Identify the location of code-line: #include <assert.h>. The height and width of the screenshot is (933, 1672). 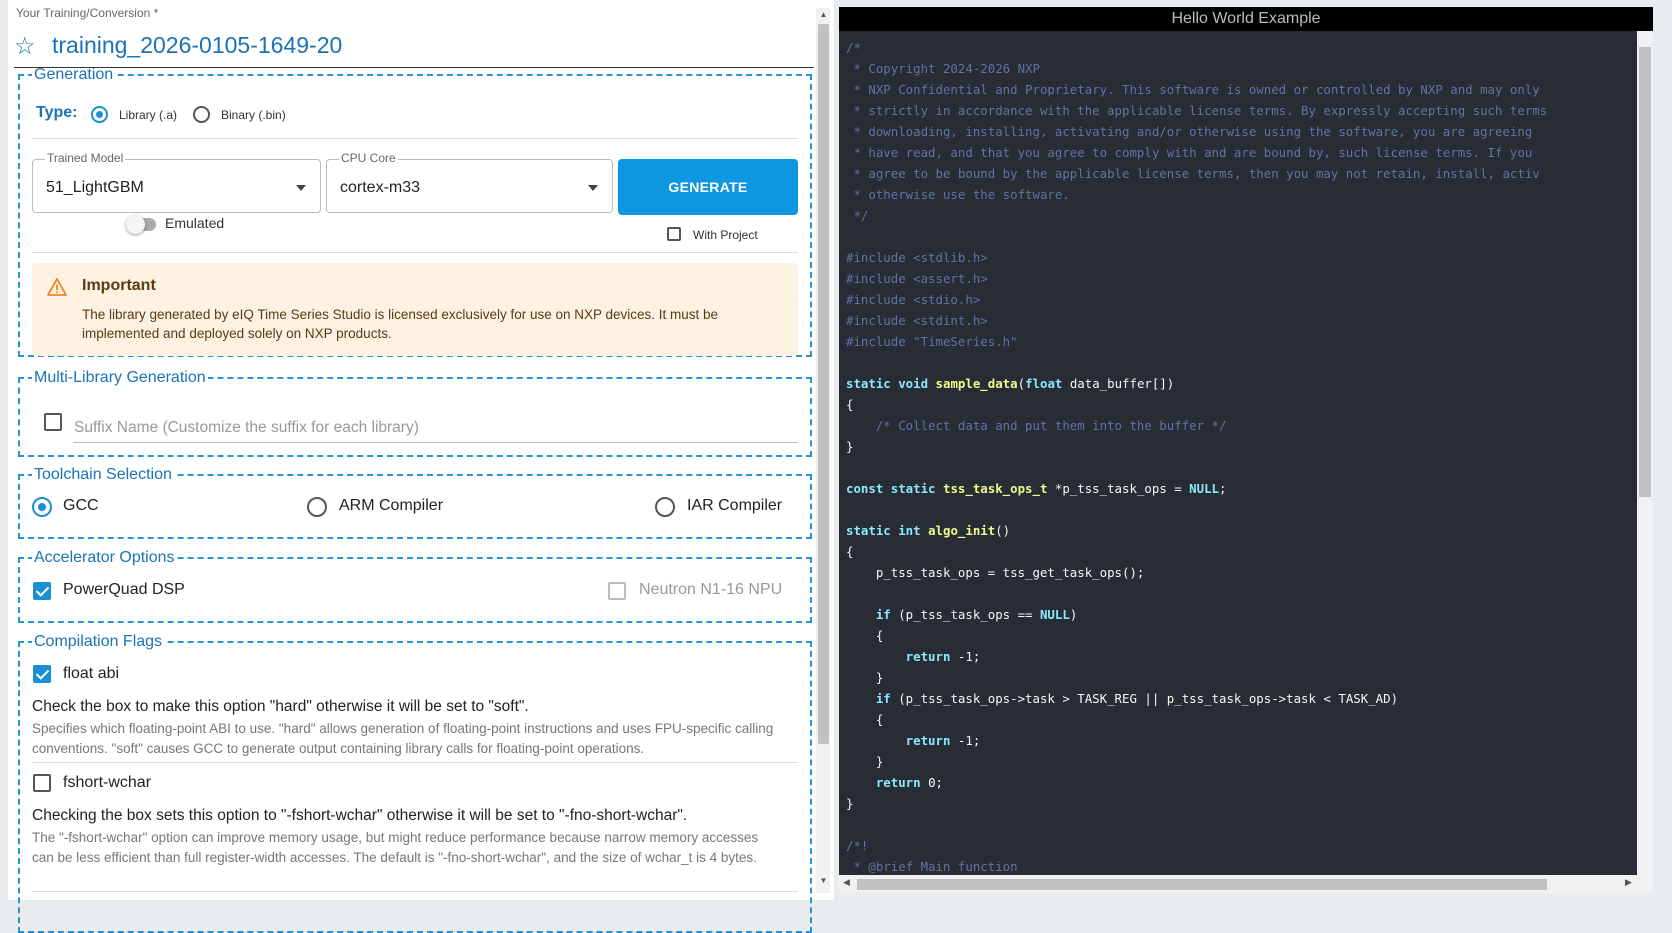
(1241, 278).